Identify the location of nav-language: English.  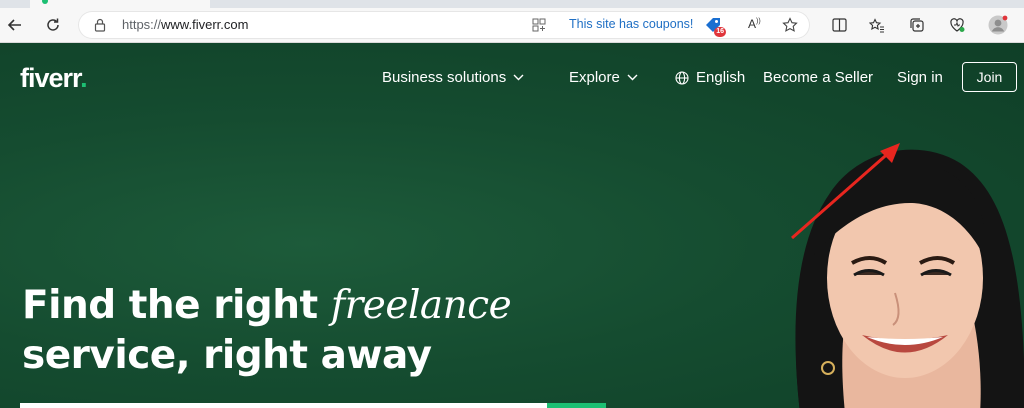
(710, 77).